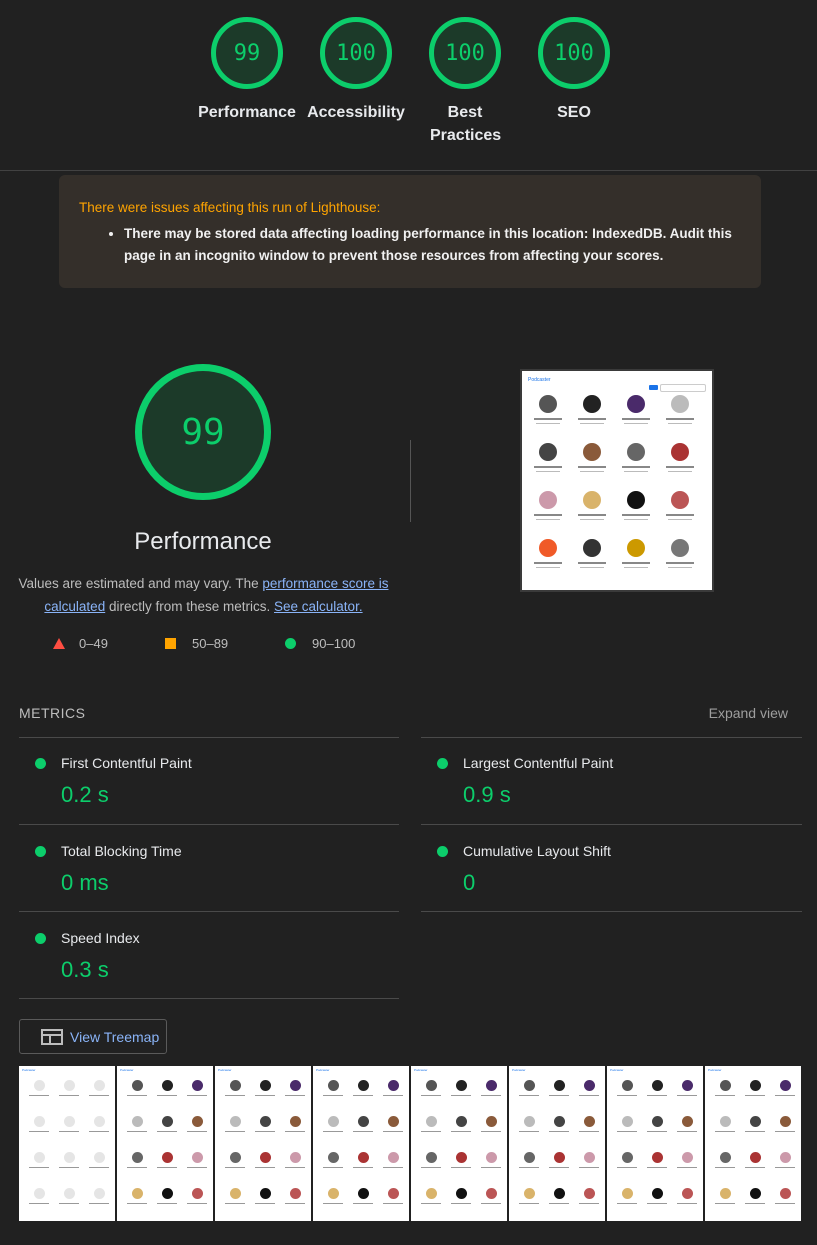 This screenshot has width=817, height=1245. I want to click on legend-pass: 90–100, so click(320, 643).